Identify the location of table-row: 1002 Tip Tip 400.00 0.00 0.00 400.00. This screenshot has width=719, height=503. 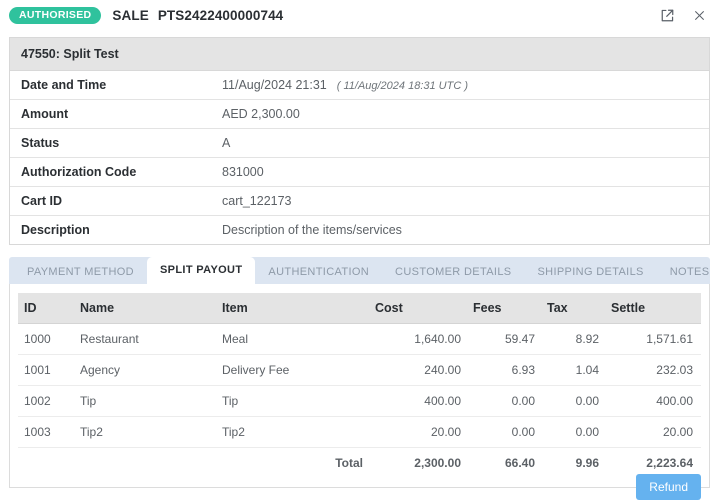
(359, 401).